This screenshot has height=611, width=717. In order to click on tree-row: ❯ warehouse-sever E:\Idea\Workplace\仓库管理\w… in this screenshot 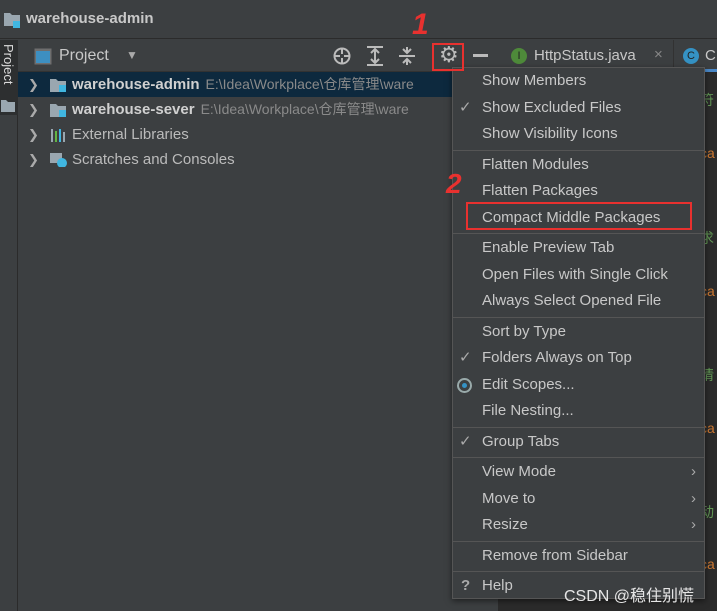, I will do `click(258, 109)`.